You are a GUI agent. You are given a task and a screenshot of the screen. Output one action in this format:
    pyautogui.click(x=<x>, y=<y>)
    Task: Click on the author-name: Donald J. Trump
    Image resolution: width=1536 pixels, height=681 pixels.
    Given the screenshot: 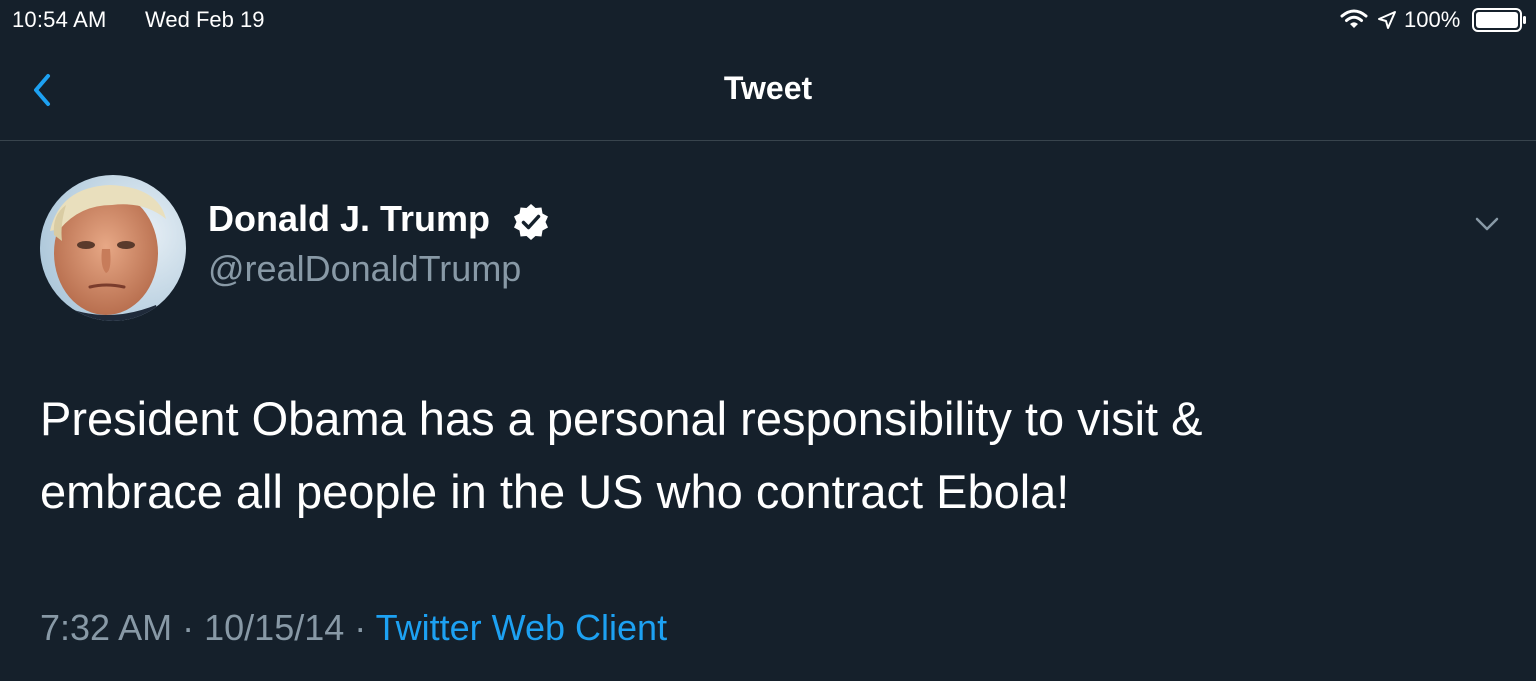 What is the action you would take?
    pyautogui.click(x=349, y=219)
    